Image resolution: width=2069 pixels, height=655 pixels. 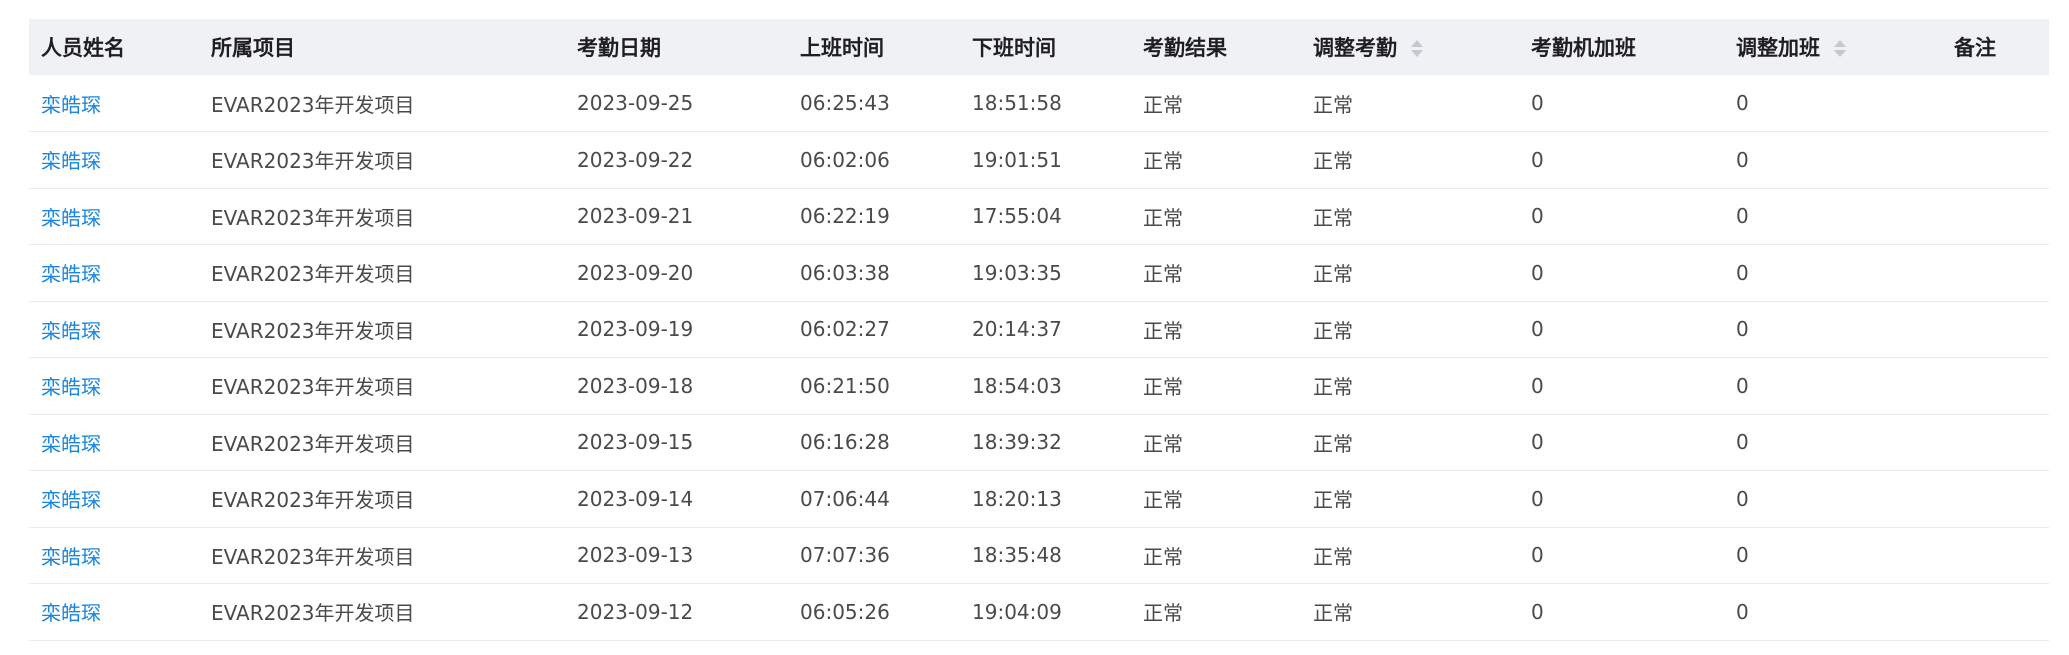 What do you see at coordinates (1833, 47) in the screenshot?
I see `header-adjusted-overtime: 调整加班` at bounding box center [1833, 47].